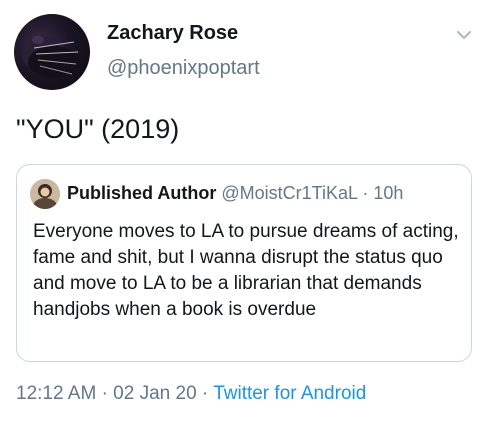 The height and width of the screenshot is (426, 490). Describe the element at coordinates (464, 35) in the screenshot. I see `chevron-down-icon` at that location.